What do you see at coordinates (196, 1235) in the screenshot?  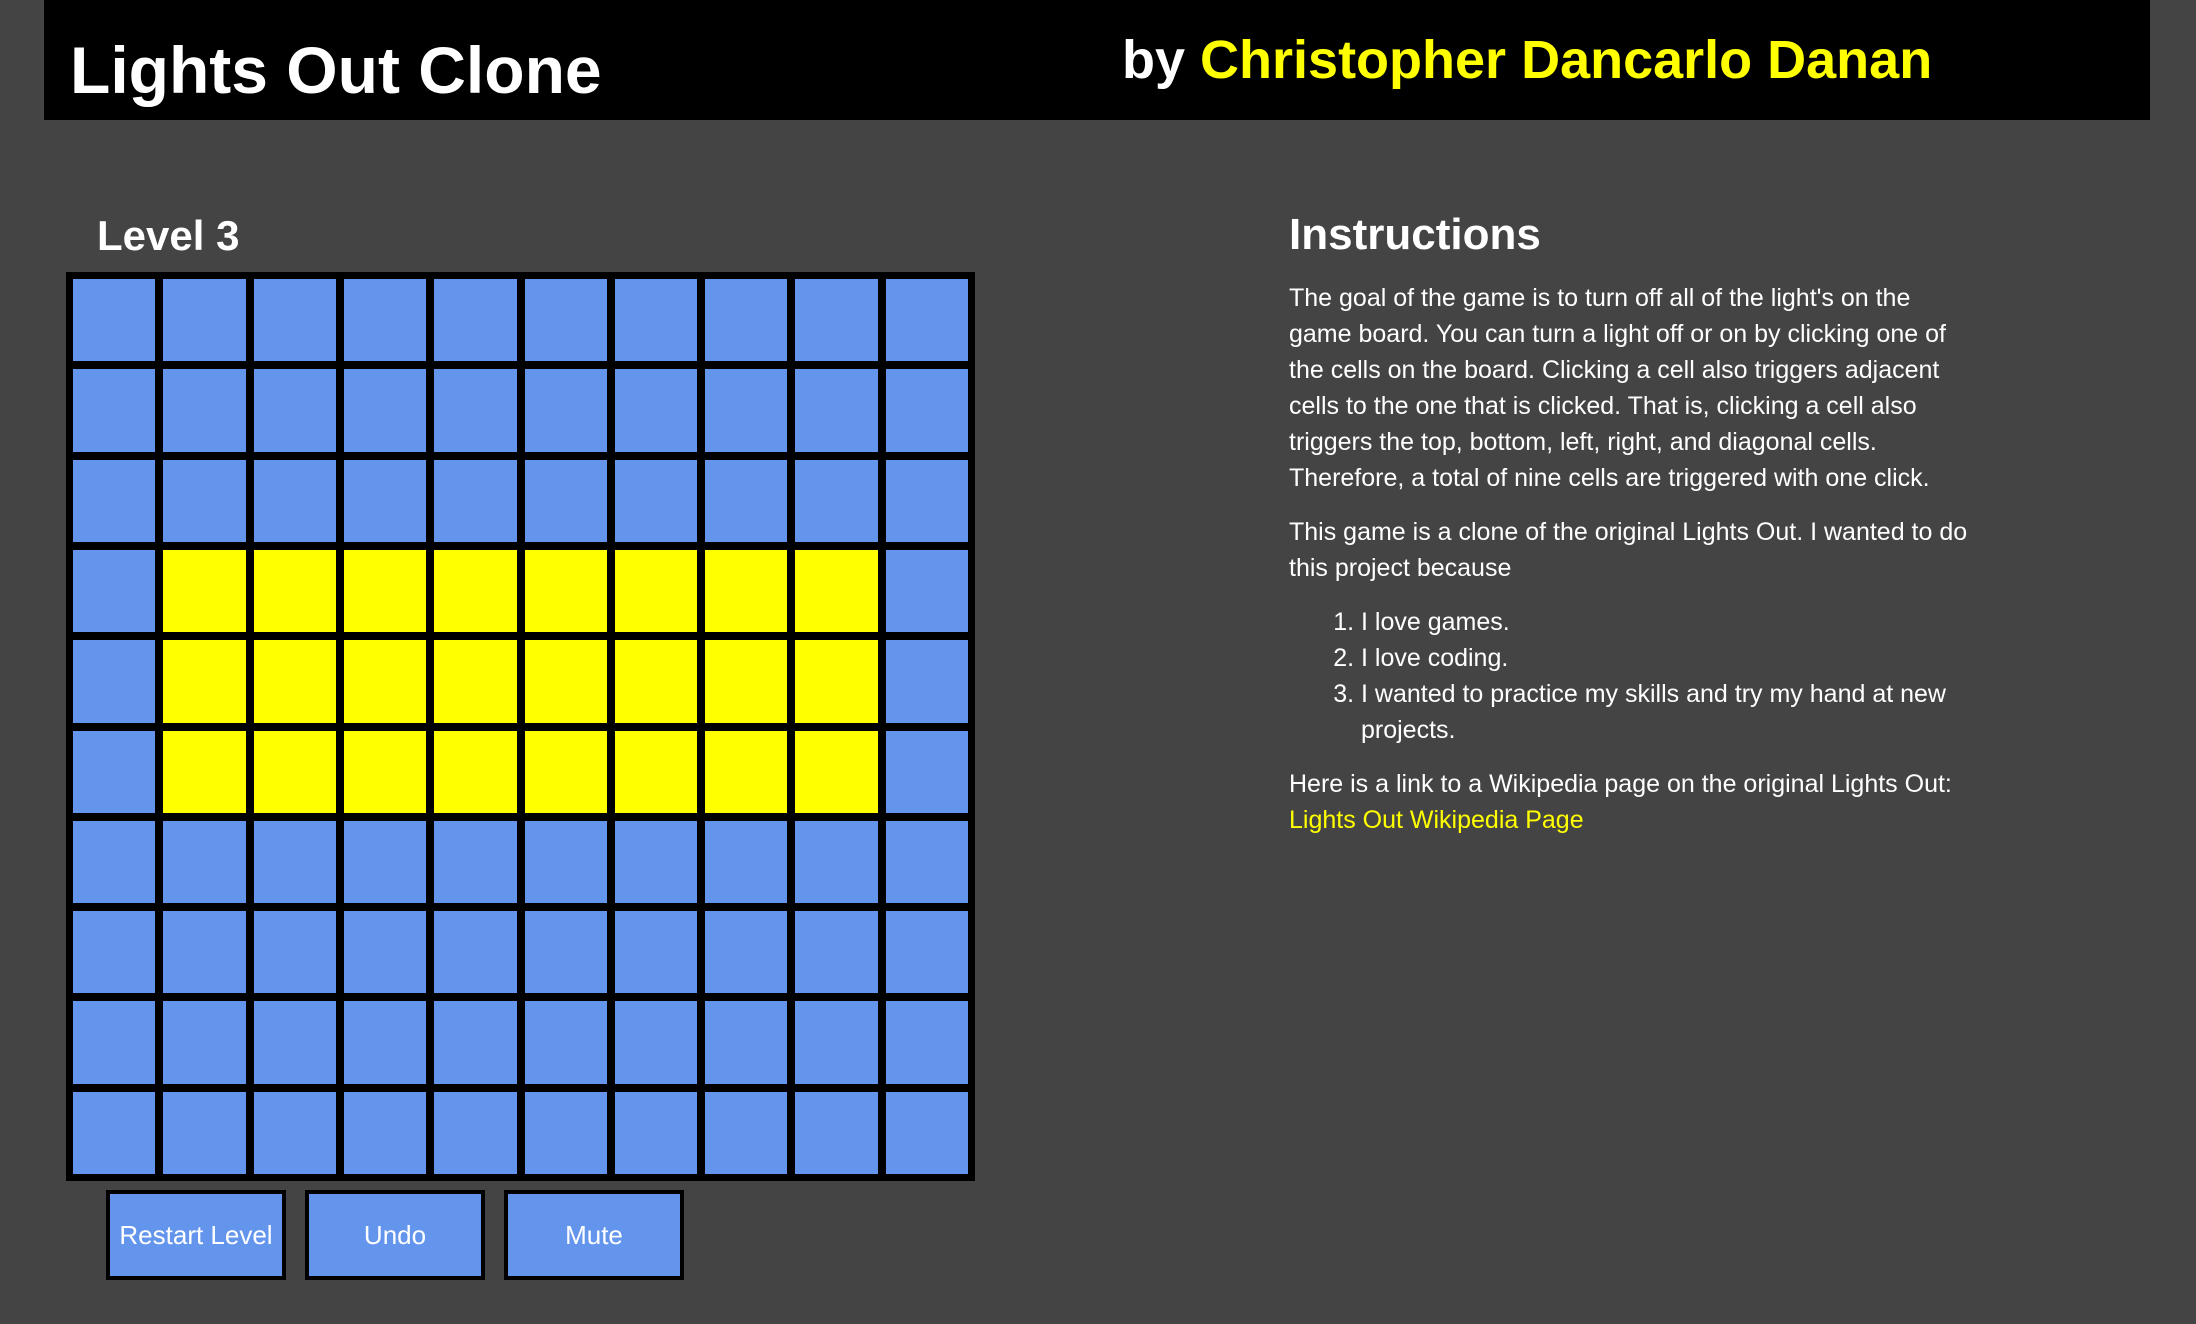 I see `restart-level-button: Restart Level` at bounding box center [196, 1235].